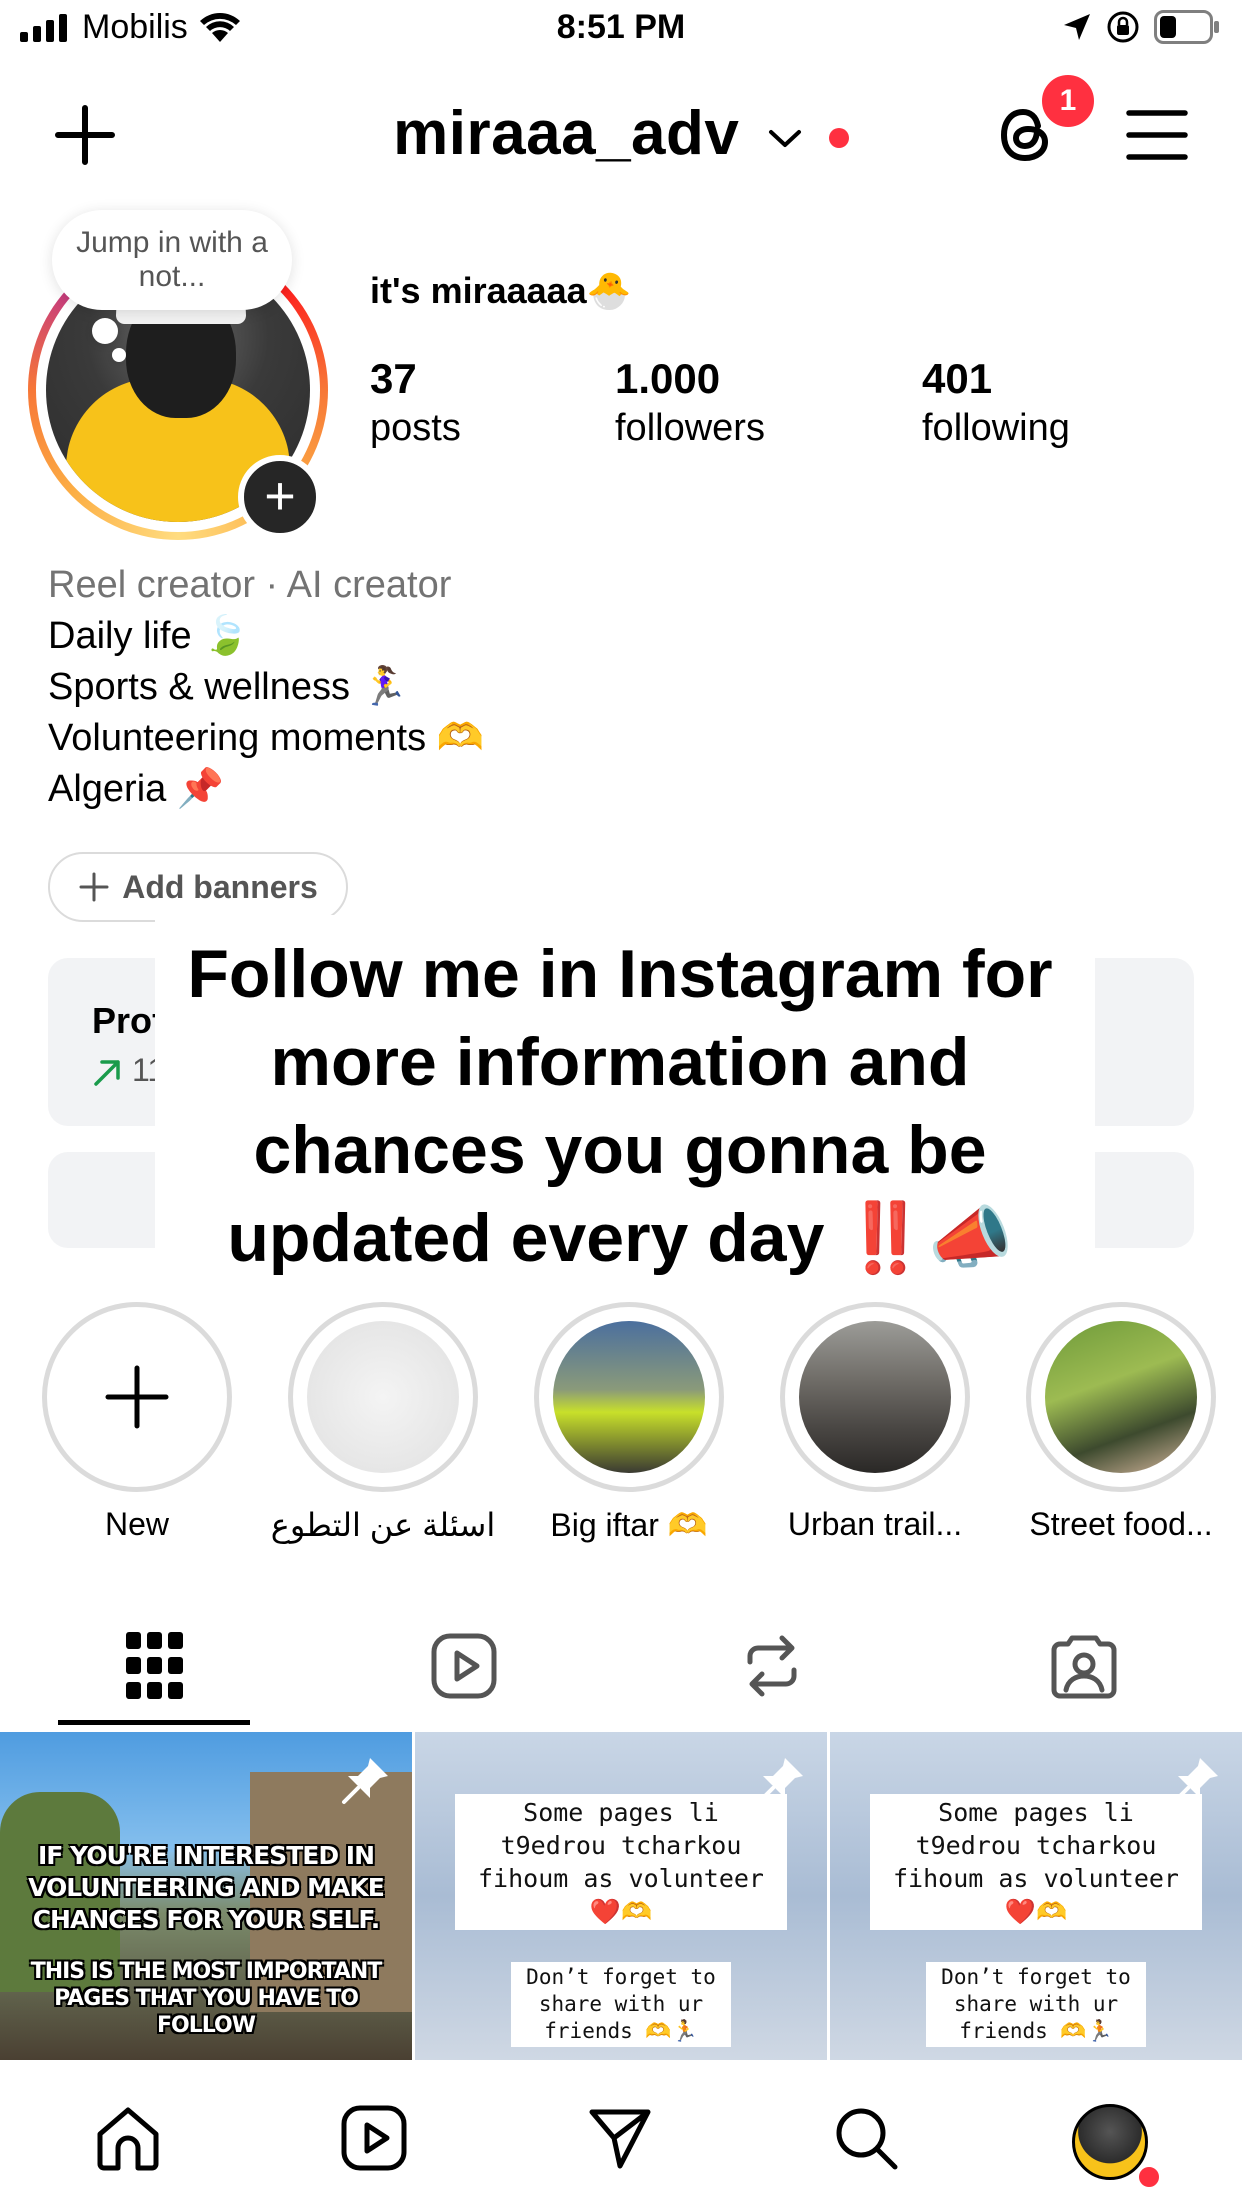 This screenshot has width=1242, height=2208. Describe the element at coordinates (957, 378) in the screenshot. I see `following-count: 401` at that location.